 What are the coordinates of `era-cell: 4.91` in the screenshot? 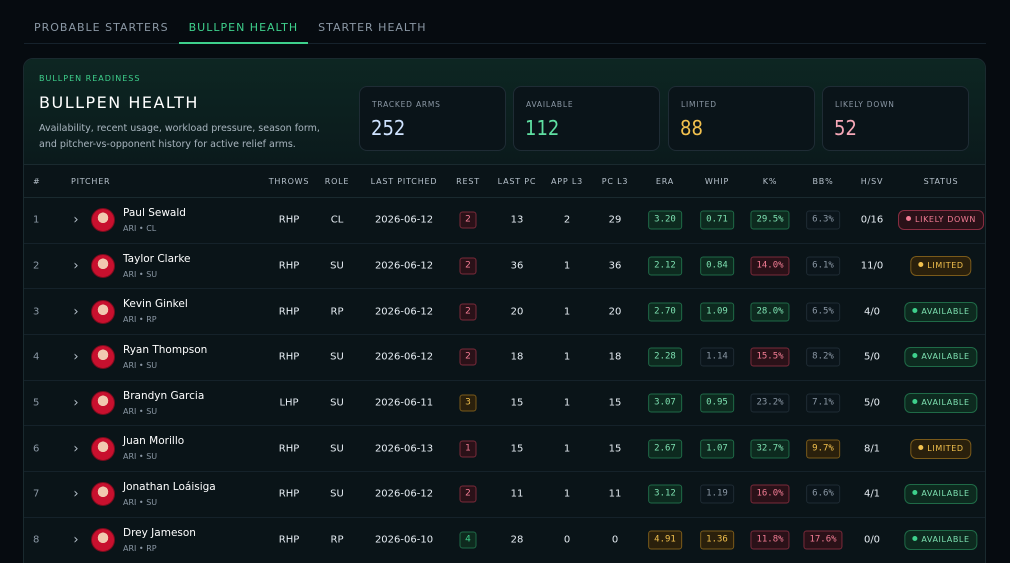 It's located at (665, 540).